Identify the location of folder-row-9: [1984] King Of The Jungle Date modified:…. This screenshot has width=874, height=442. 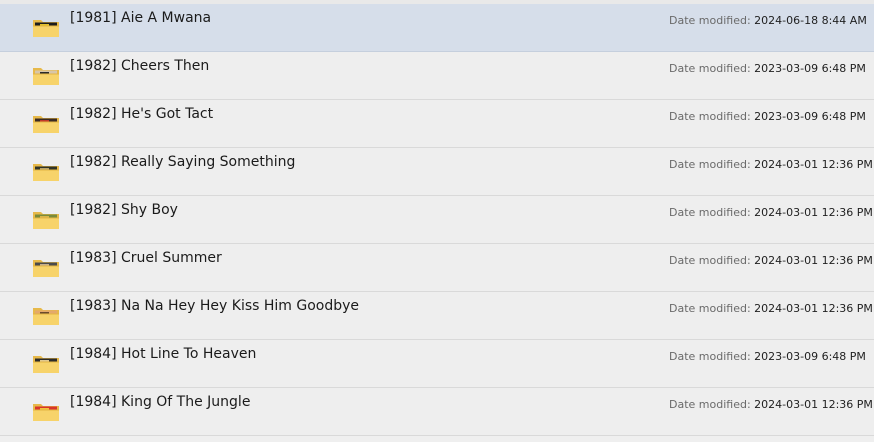
(437, 412).